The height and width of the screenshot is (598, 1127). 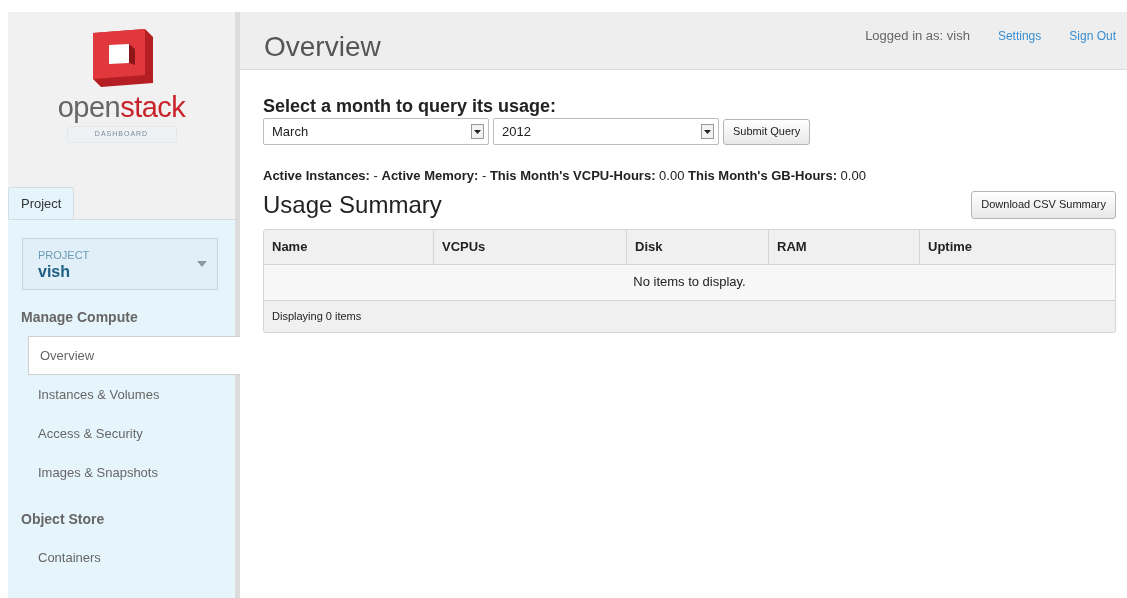 What do you see at coordinates (202, 264) in the screenshot?
I see `caret-icon` at bounding box center [202, 264].